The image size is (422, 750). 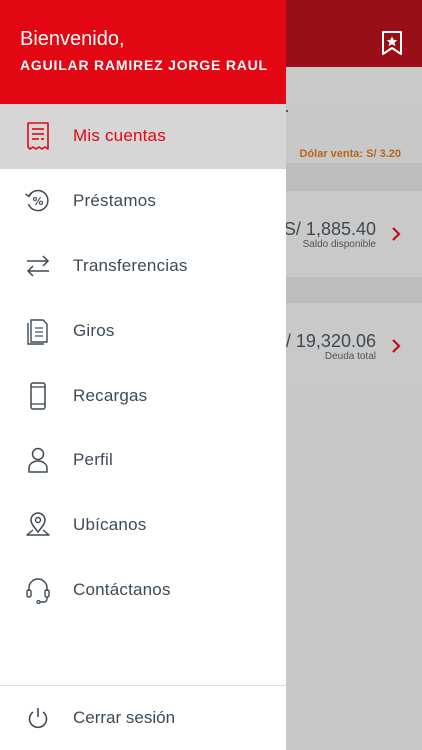 What do you see at coordinates (392, 43) in the screenshot?
I see `bookmark-star-icon` at bounding box center [392, 43].